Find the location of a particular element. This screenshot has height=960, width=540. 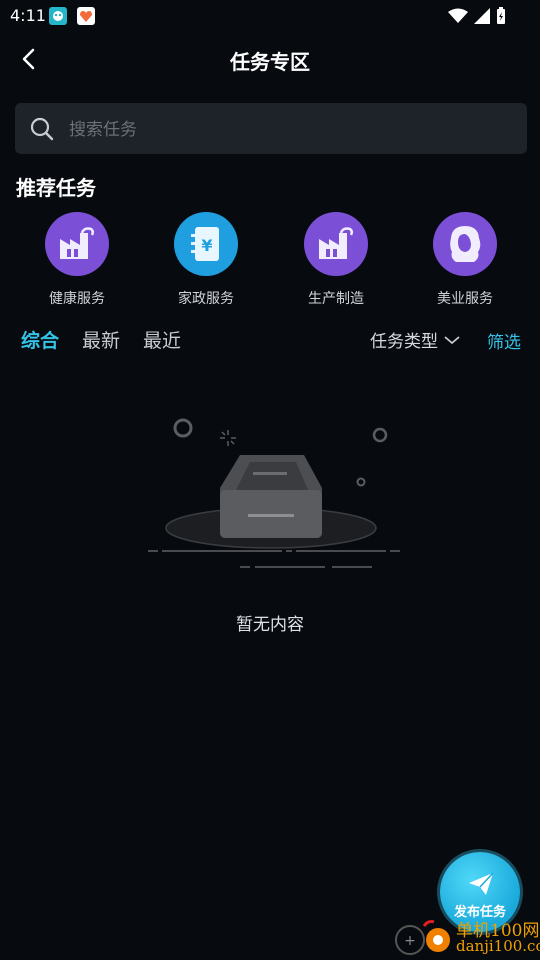

status-indicators is located at coordinates (477, 16).